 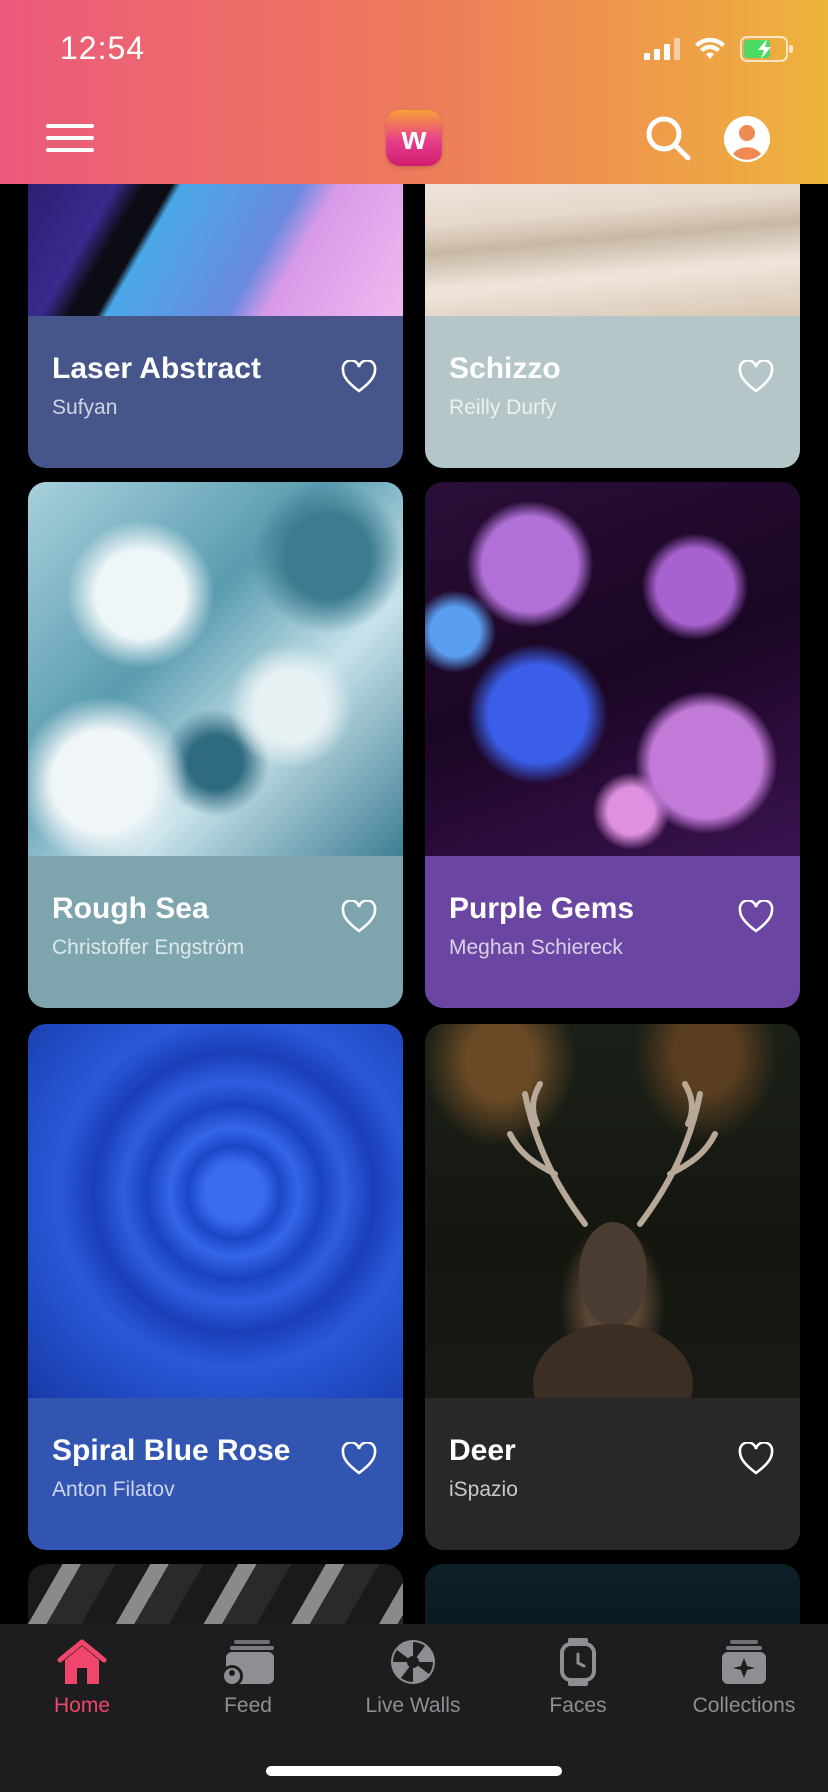 What do you see at coordinates (248, 1705) in the screenshot?
I see `tab-label: Feed` at bounding box center [248, 1705].